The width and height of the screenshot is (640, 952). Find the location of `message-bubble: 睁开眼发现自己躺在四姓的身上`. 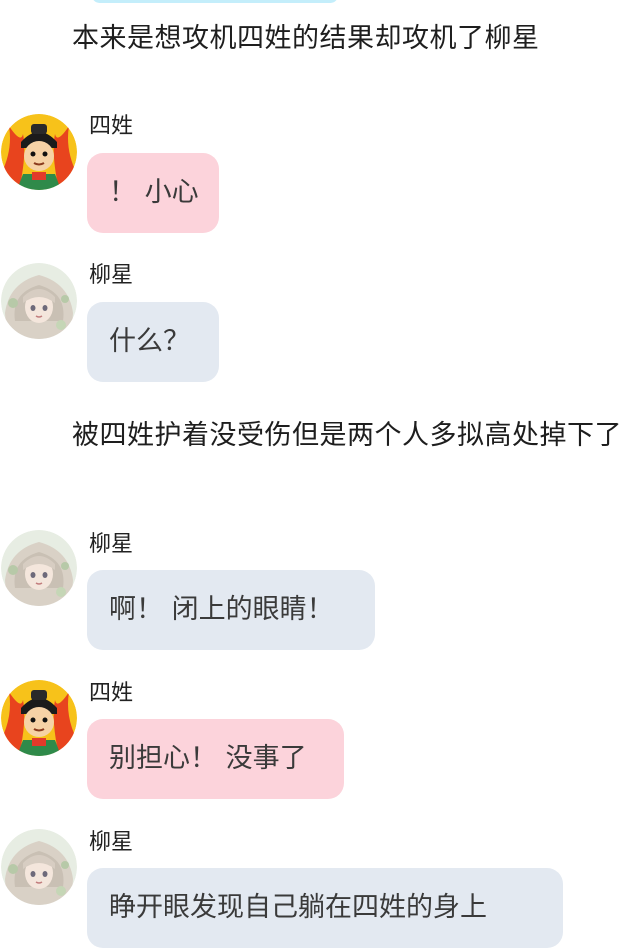

message-bubble: 睁开眼发现自己躺在四姓的身上 is located at coordinates (325, 908).